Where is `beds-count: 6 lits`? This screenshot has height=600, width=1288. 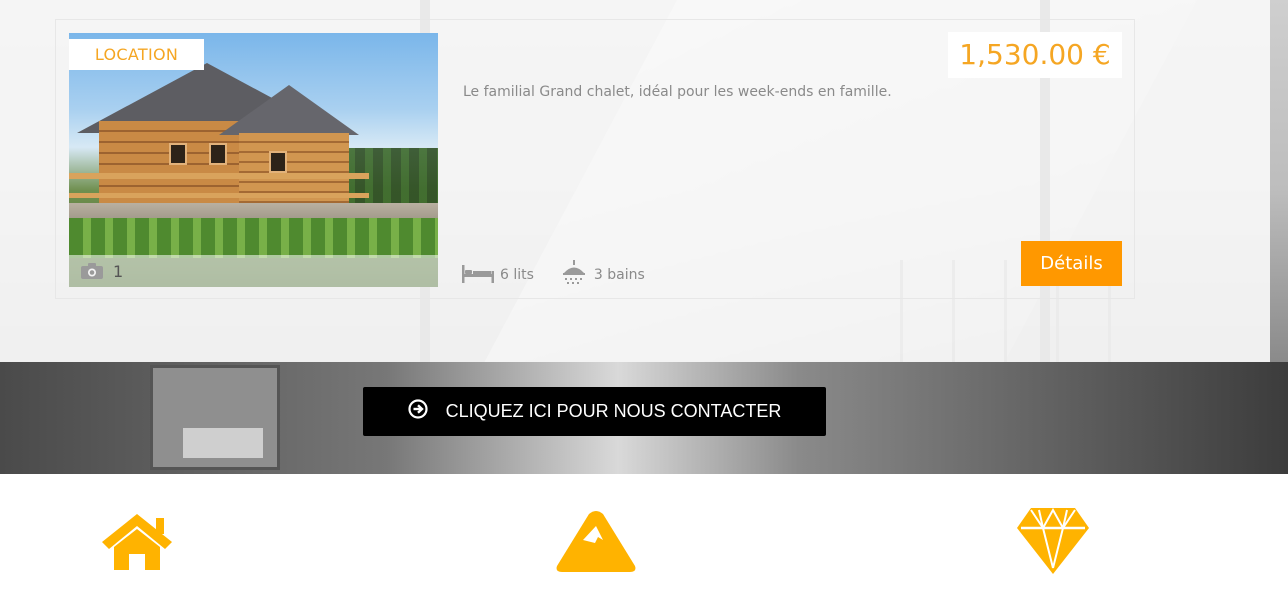 beds-count: 6 lits is located at coordinates (517, 275).